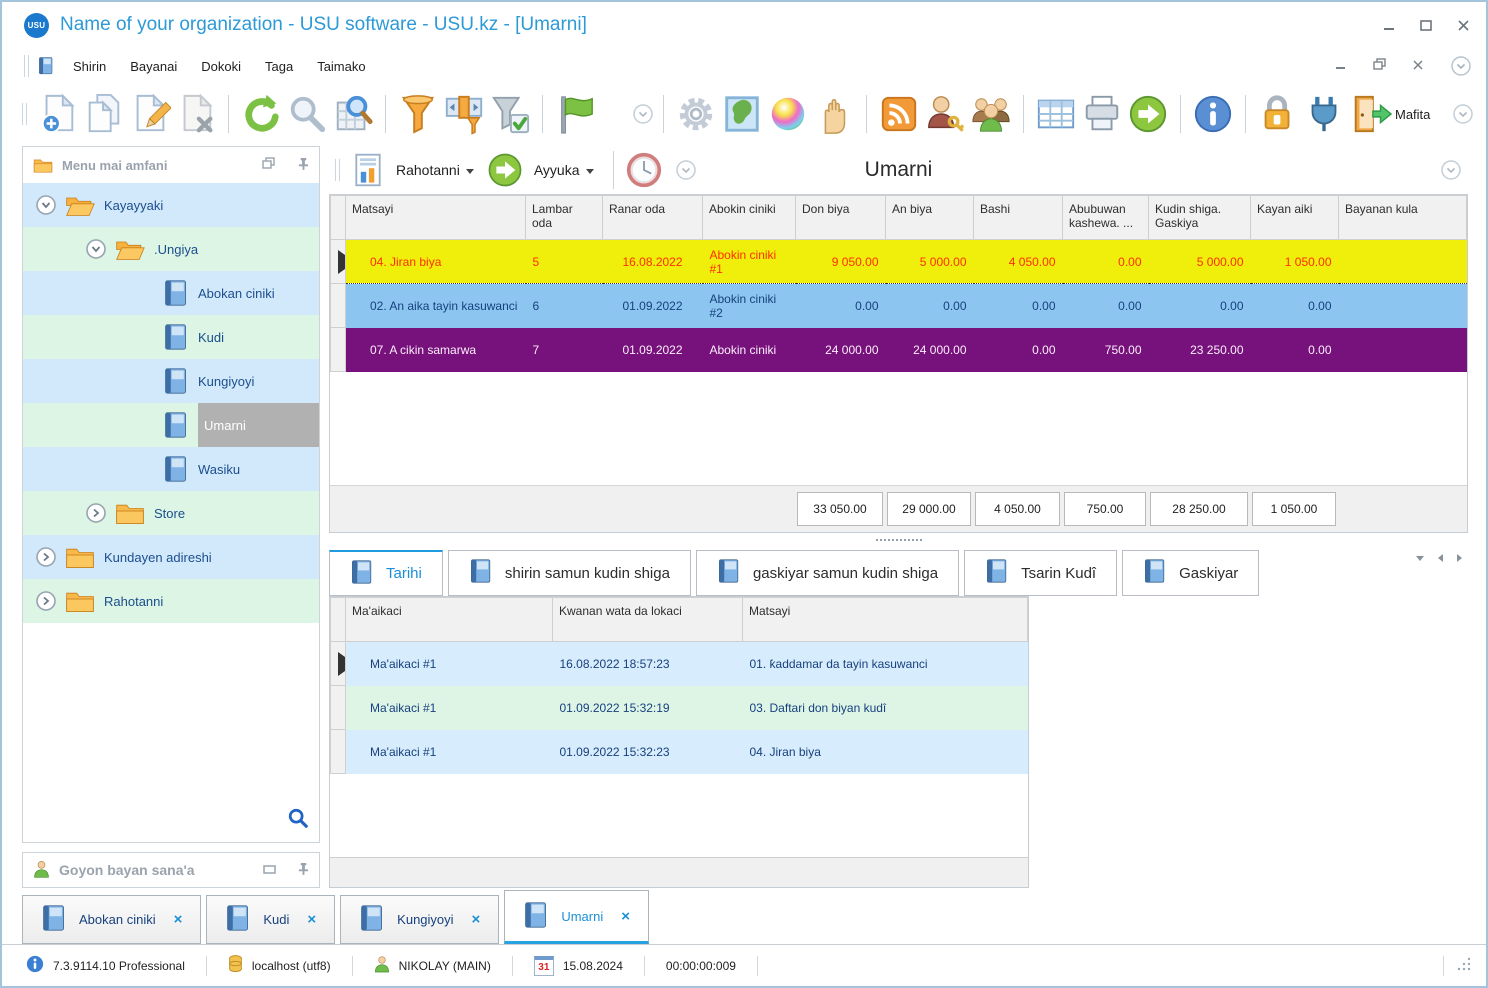 This screenshot has width=1488, height=988. What do you see at coordinates (303, 870) in the screenshot?
I see `support-pin-icon` at bounding box center [303, 870].